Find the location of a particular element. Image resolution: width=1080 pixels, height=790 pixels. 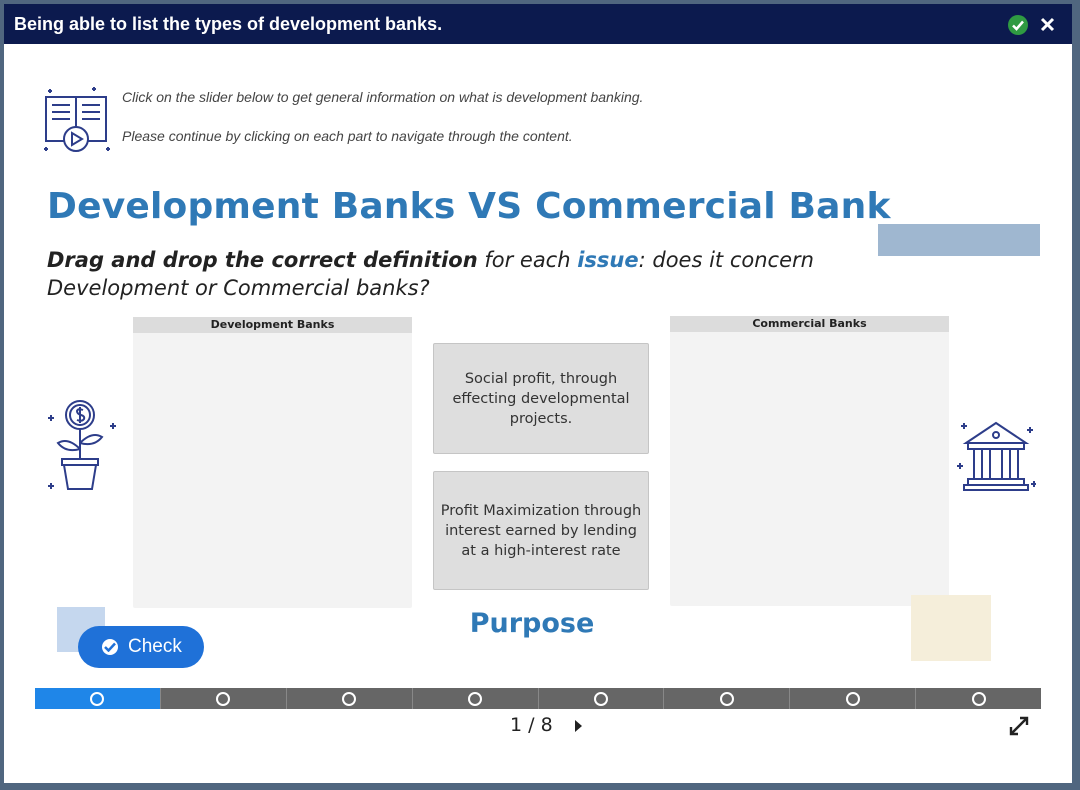

bank-building-icon is located at coordinates (996, 456).